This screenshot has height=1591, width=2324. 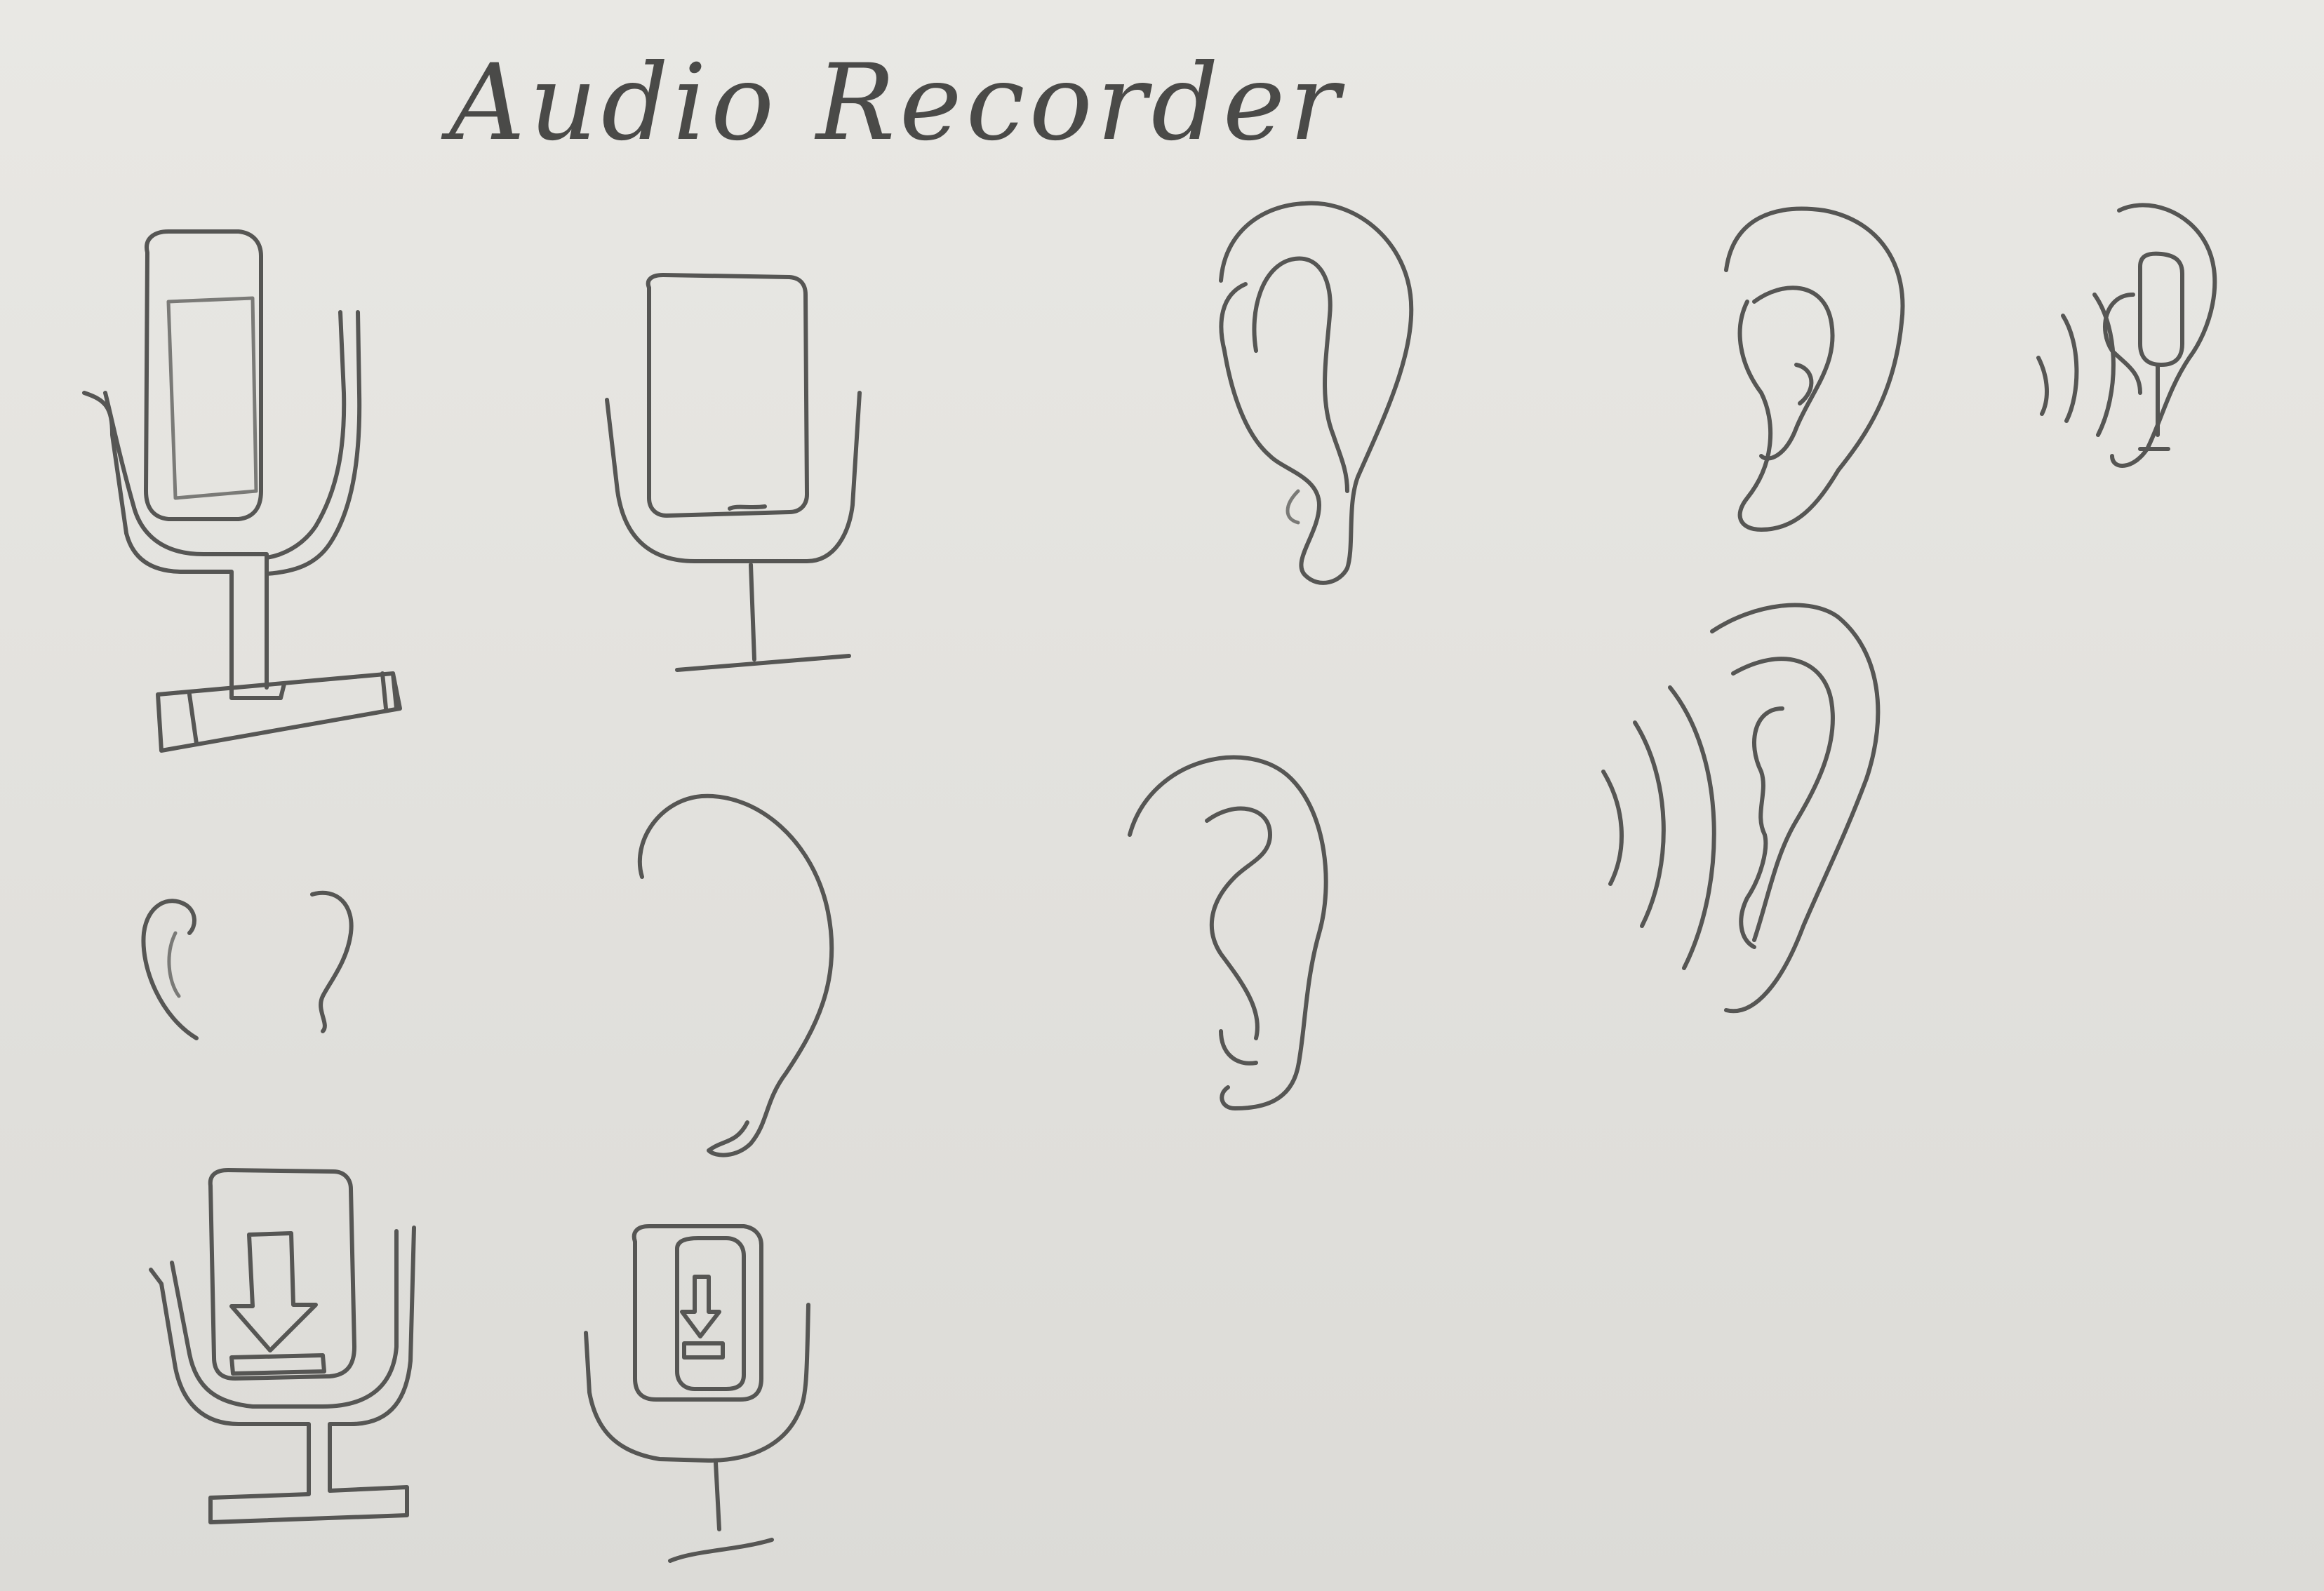 I want to click on ear-pair-icon, so click(x=248, y=965).